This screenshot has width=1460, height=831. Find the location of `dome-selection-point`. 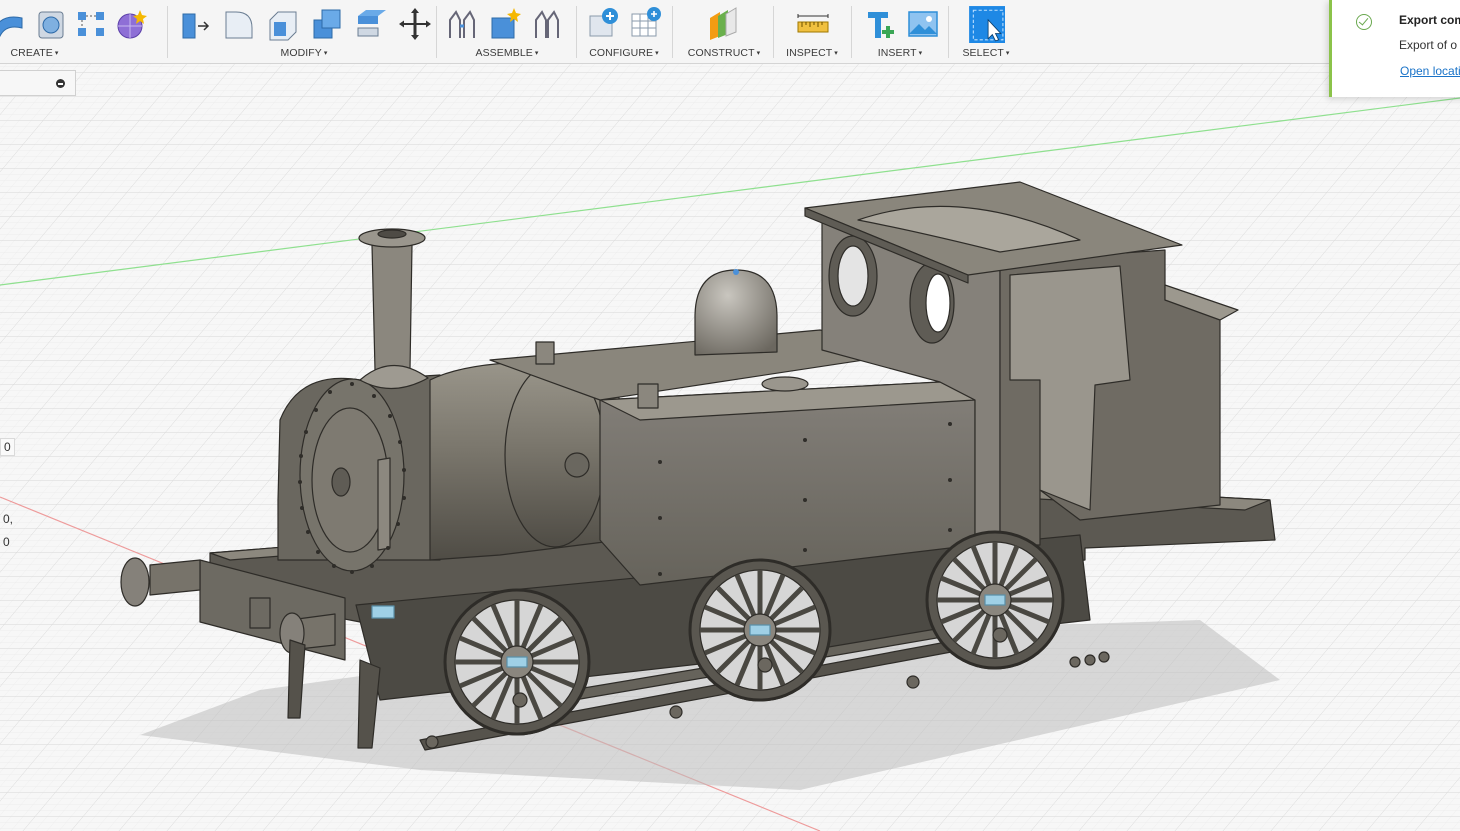

dome-selection-point is located at coordinates (736, 272).